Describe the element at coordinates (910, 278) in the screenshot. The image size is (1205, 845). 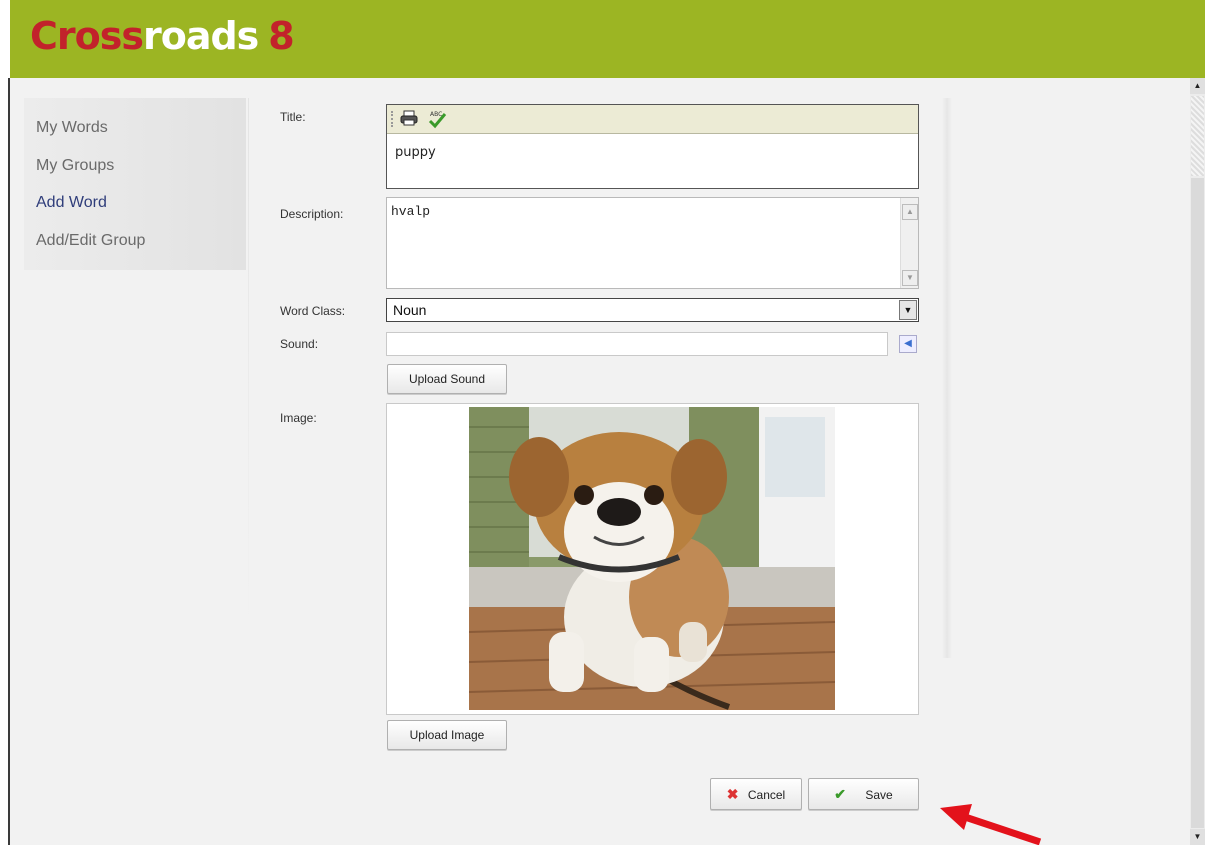
I see `scroll-down-icon: ▼` at that location.